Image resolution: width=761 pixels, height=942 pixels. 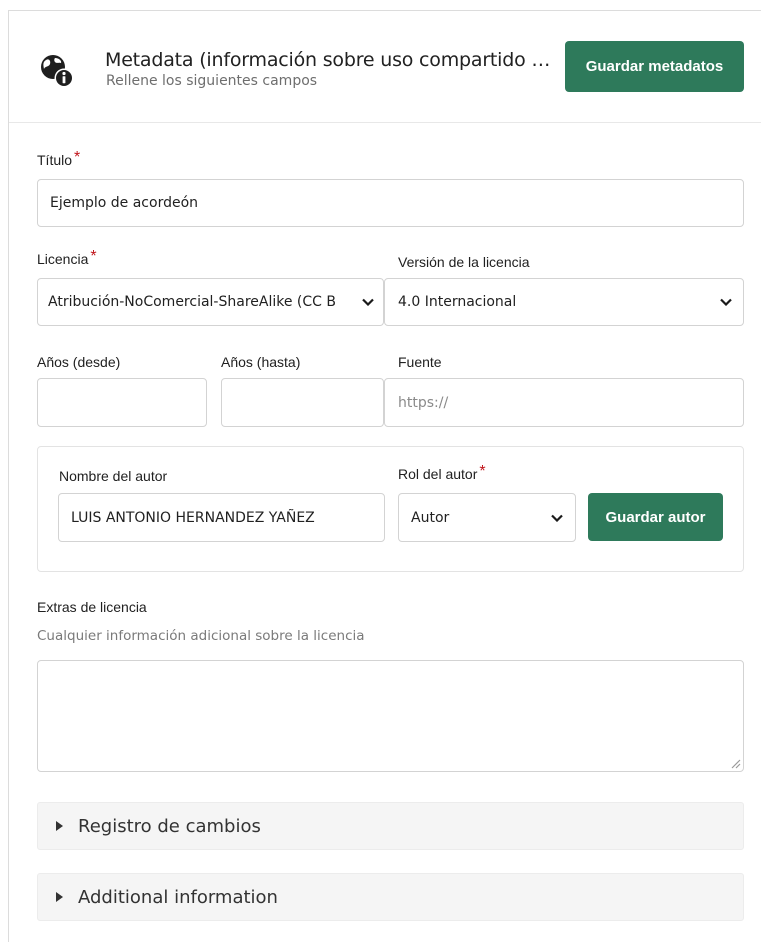 I want to click on save-author-button: Guardar autor, so click(x=655, y=517).